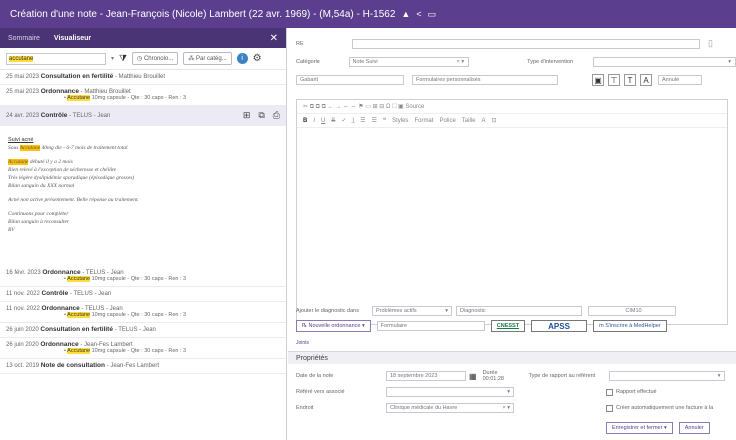 The width and height of the screenshot is (736, 440). What do you see at coordinates (485, 80) in the screenshot?
I see `custom-forms-input: Formulaires personnalisés` at bounding box center [485, 80].